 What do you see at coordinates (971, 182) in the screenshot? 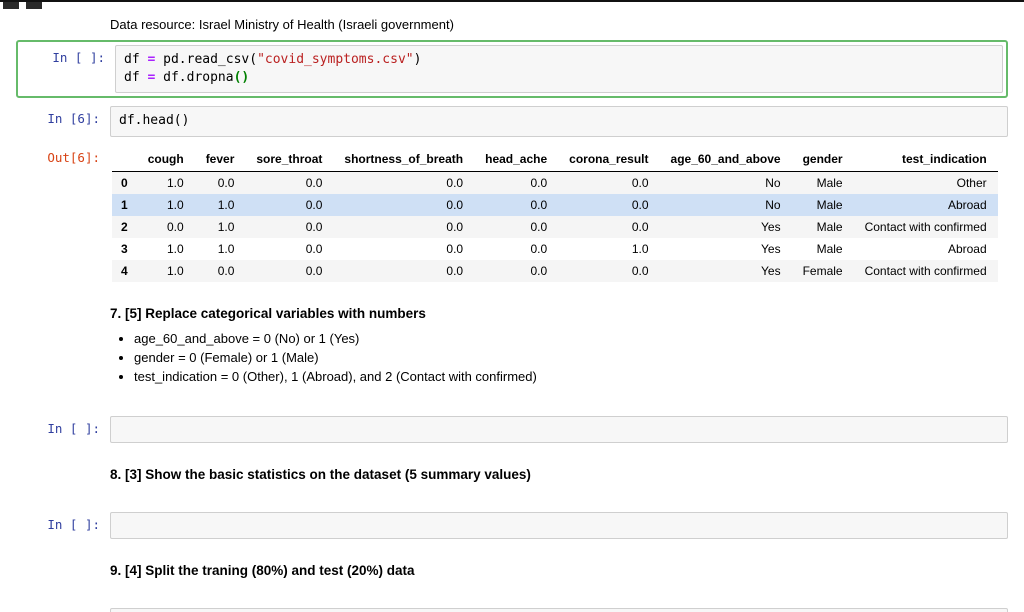
I see `table-cell: Other` at bounding box center [971, 182].